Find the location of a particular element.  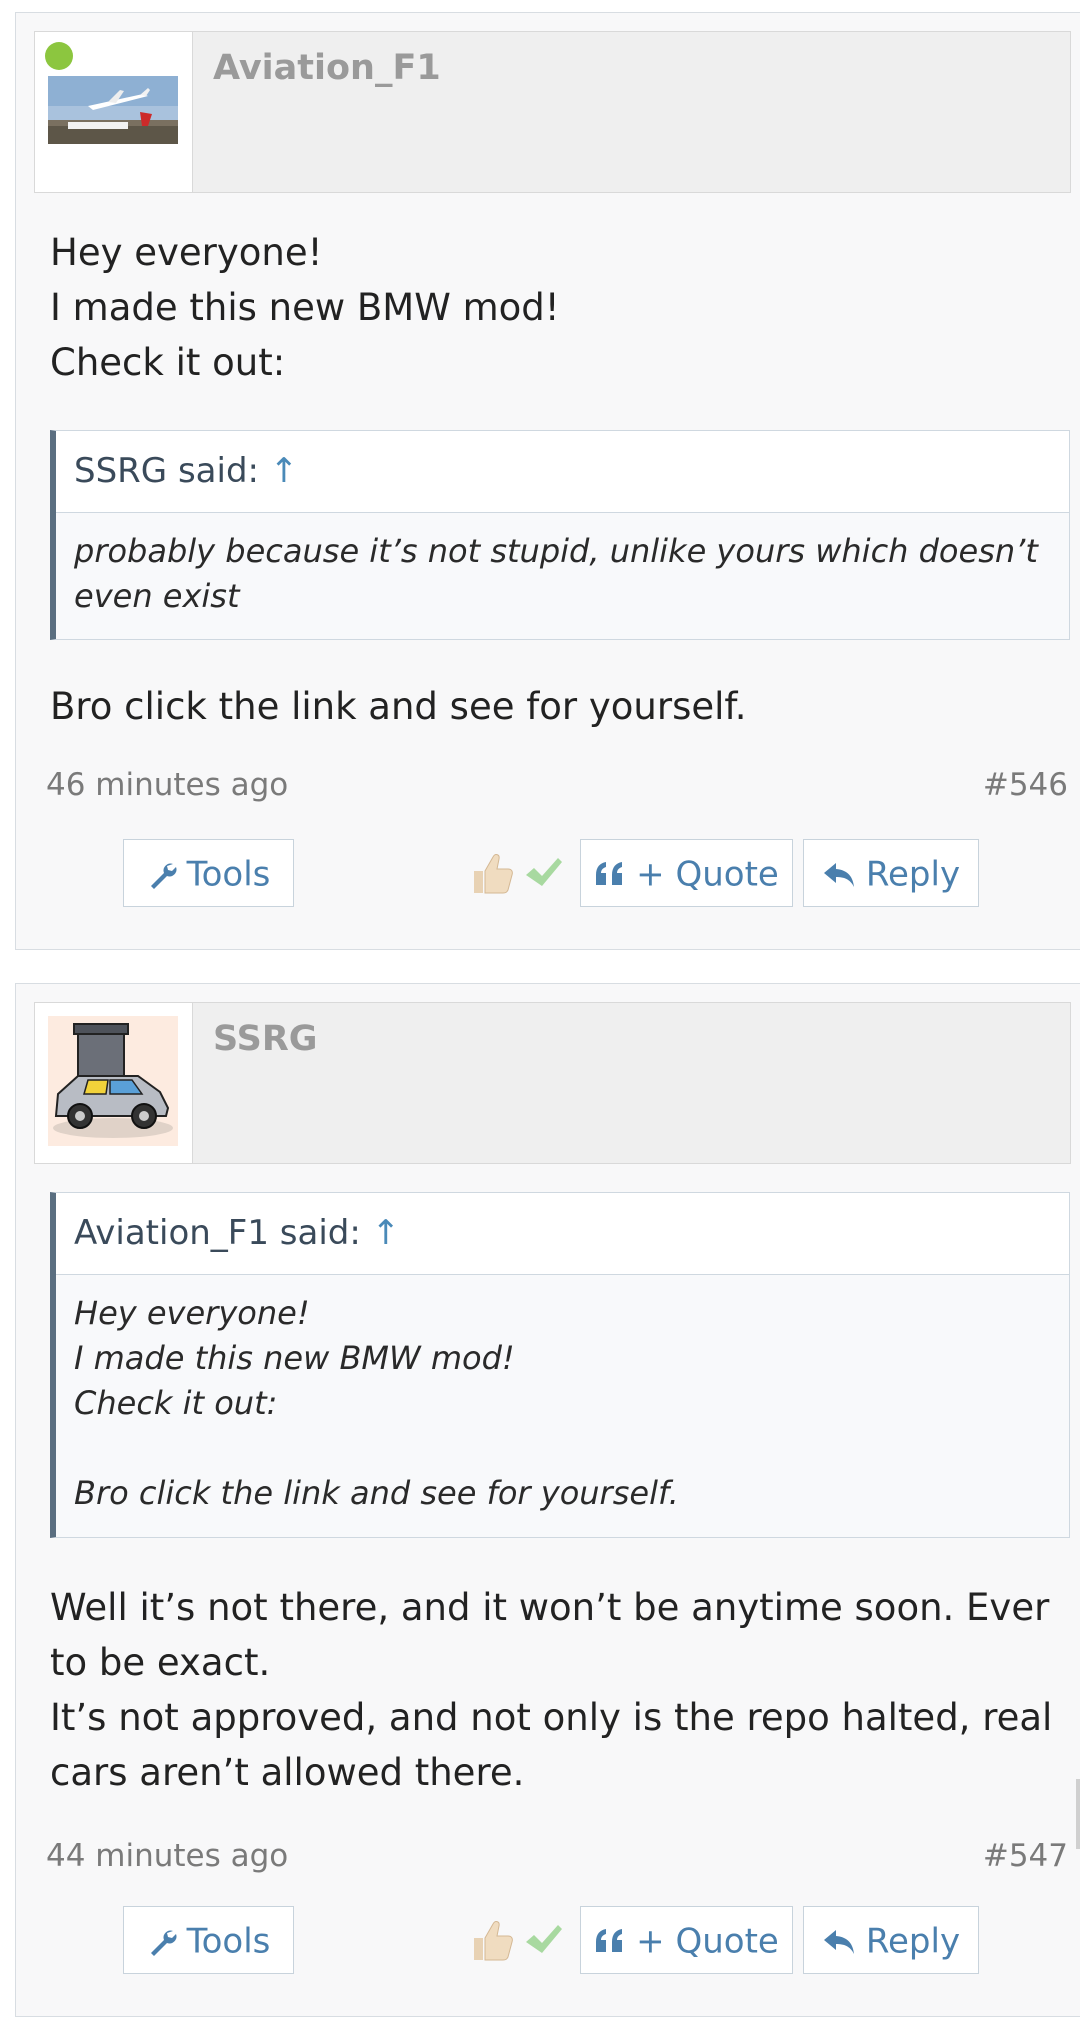

post-time: 44 minutes ago is located at coordinates (167, 1856).